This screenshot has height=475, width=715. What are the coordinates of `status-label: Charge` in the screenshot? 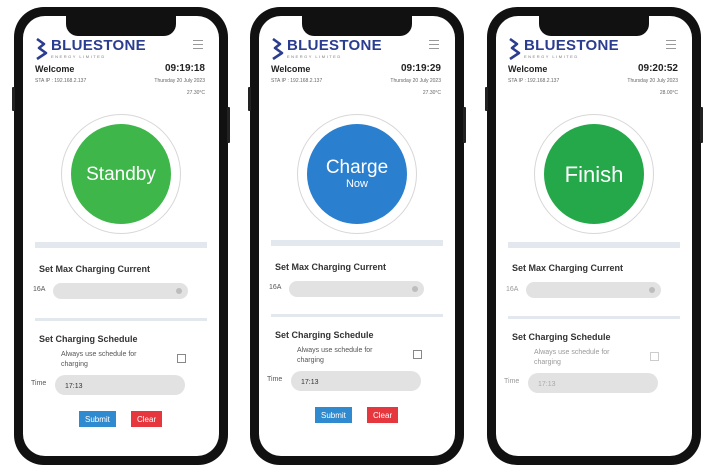 It's located at (357, 167).